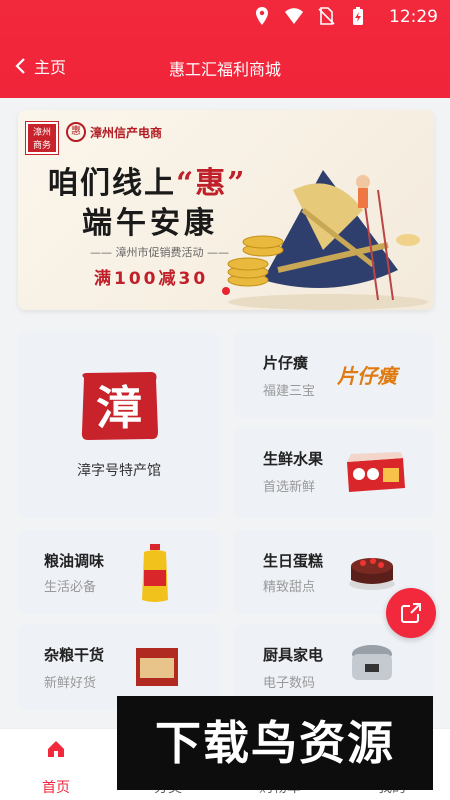  Describe the element at coordinates (42, 138) in the screenshot. I see `commerce-stamp-logo: 漳州 商务` at that location.